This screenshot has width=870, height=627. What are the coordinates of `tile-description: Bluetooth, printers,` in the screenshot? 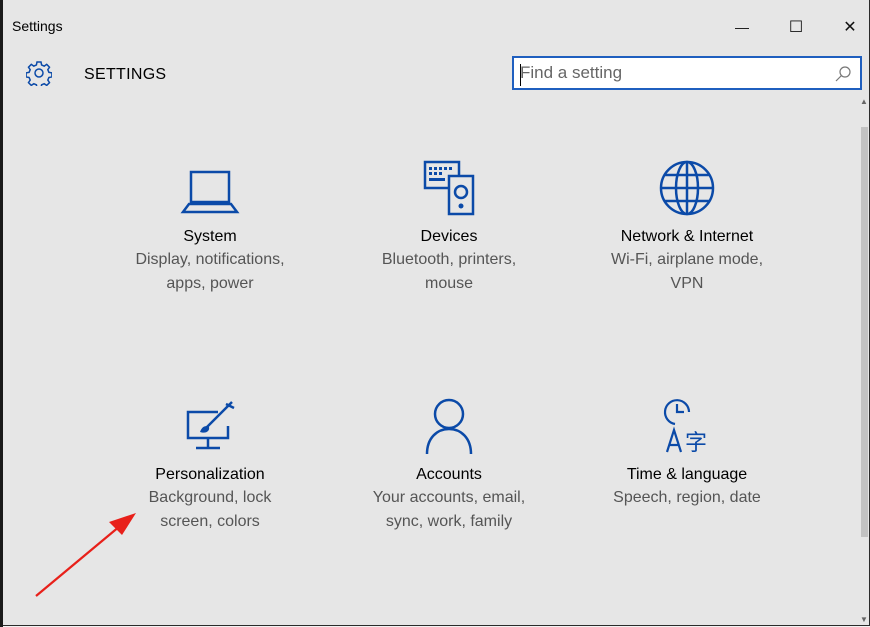 It's located at (449, 259).